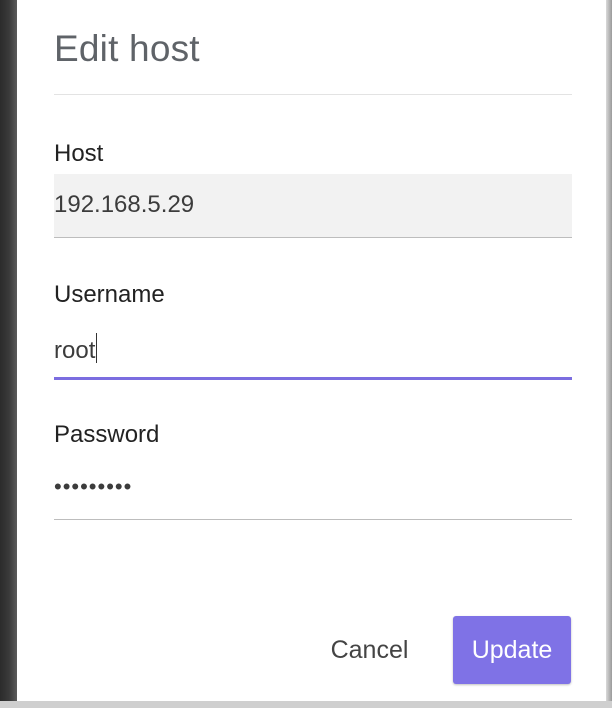 This screenshot has height=708, width=612. I want to click on title-divider, so click(313, 94).